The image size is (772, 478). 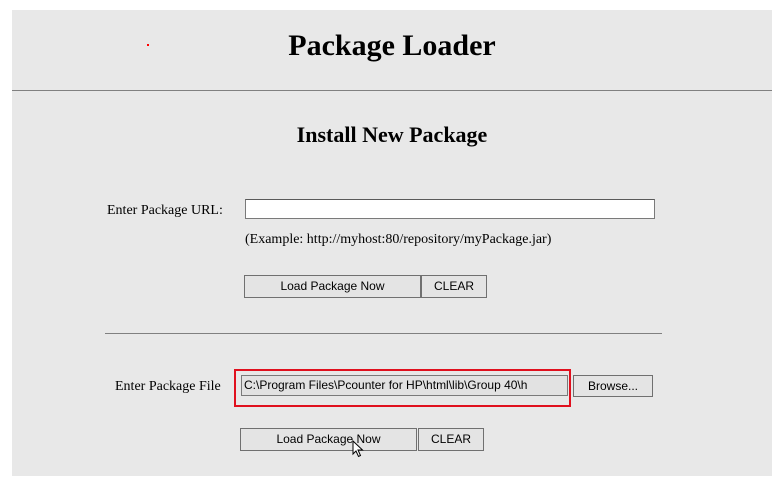 I want to click on load-package-file-button: Load Package Now, so click(x=328, y=439).